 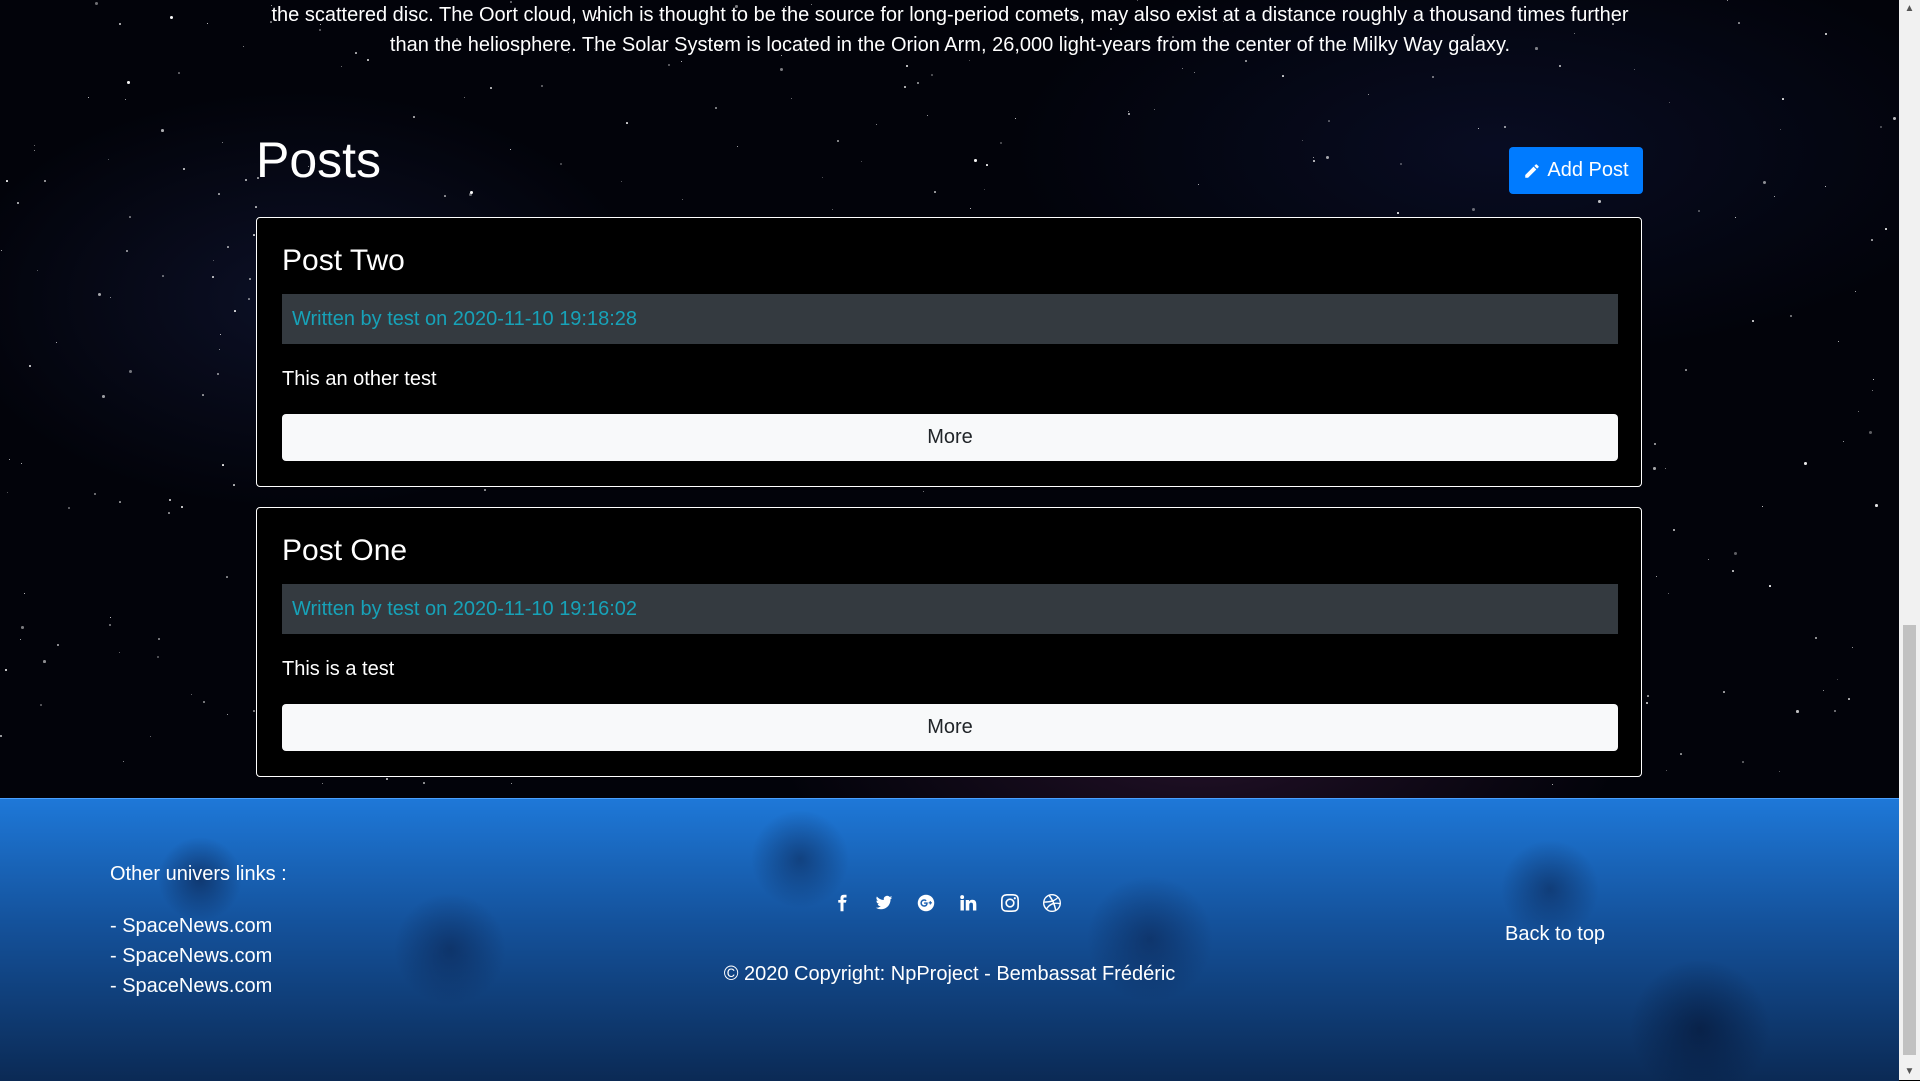 I want to click on instagram-icon, so click(x=1010, y=903).